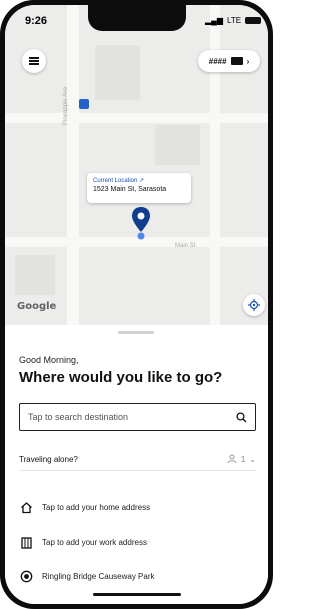 The height and width of the screenshot is (609, 320). I want to click on saved-place-item: Ringling Bridge Causeway Park, so click(137, 576).